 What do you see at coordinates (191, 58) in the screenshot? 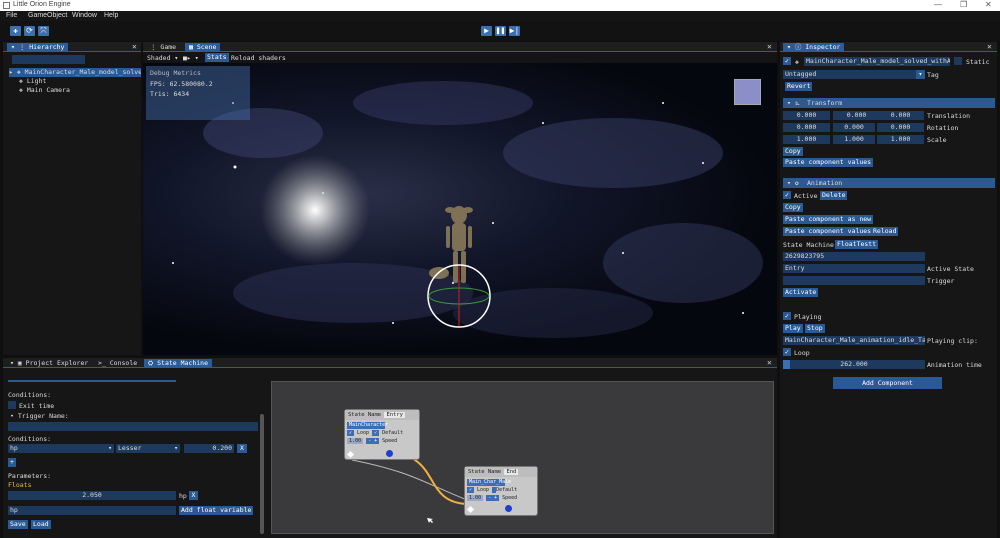
I see `camera-dropdown-icon: ■▸ ▾` at bounding box center [191, 58].